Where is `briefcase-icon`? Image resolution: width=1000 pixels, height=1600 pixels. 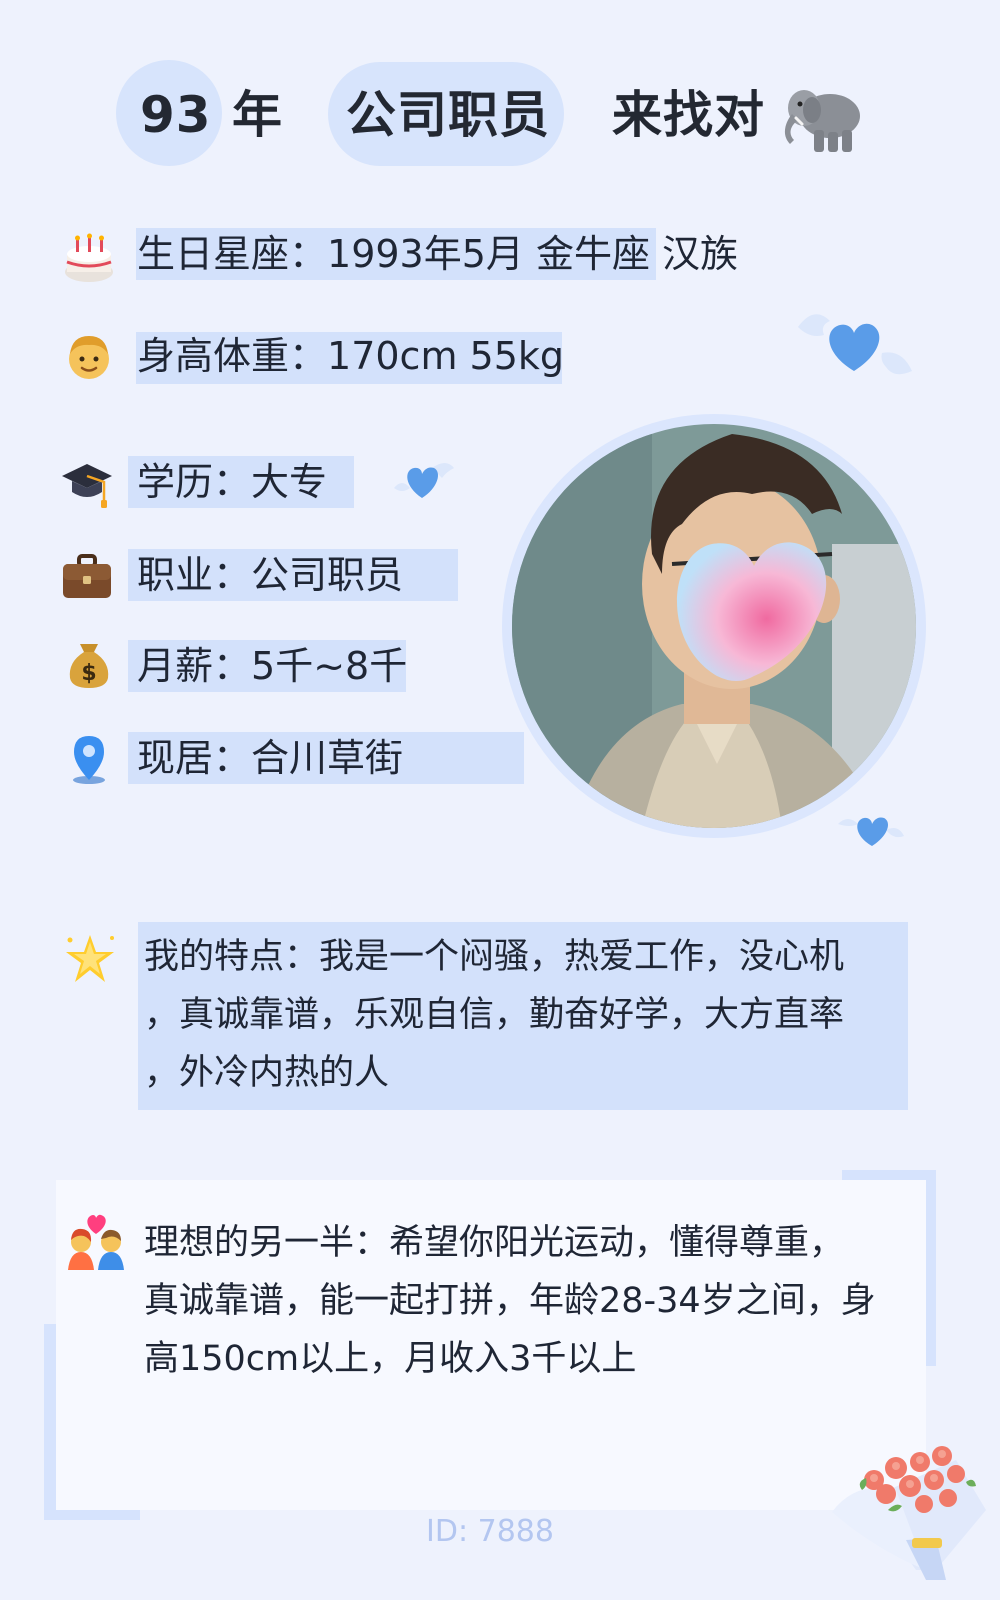
briefcase-icon is located at coordinates (87, 576).